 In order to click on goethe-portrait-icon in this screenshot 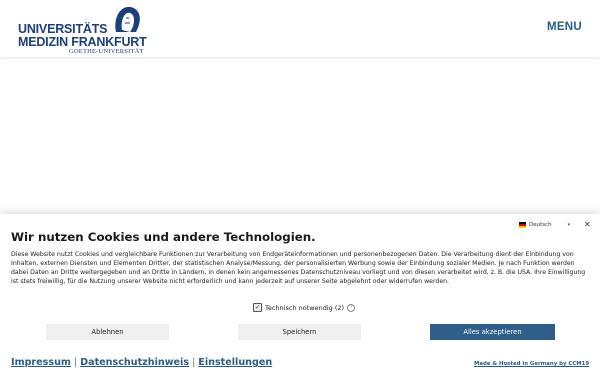, I will do `click(127, 19)`.